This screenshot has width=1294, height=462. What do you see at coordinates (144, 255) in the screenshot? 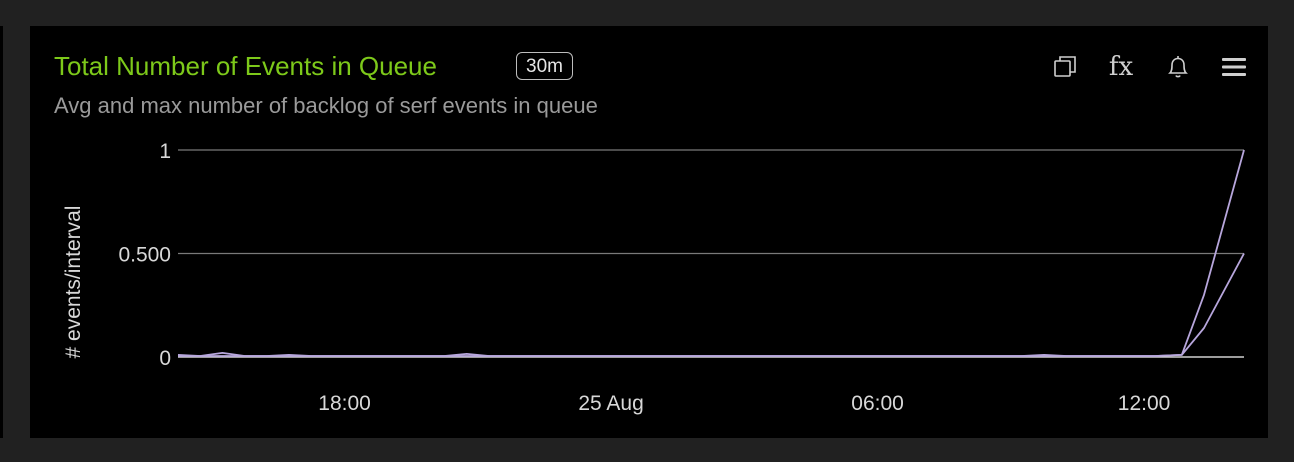
I see `y-tick-label: 0.500` at bounding box center [144, 255].